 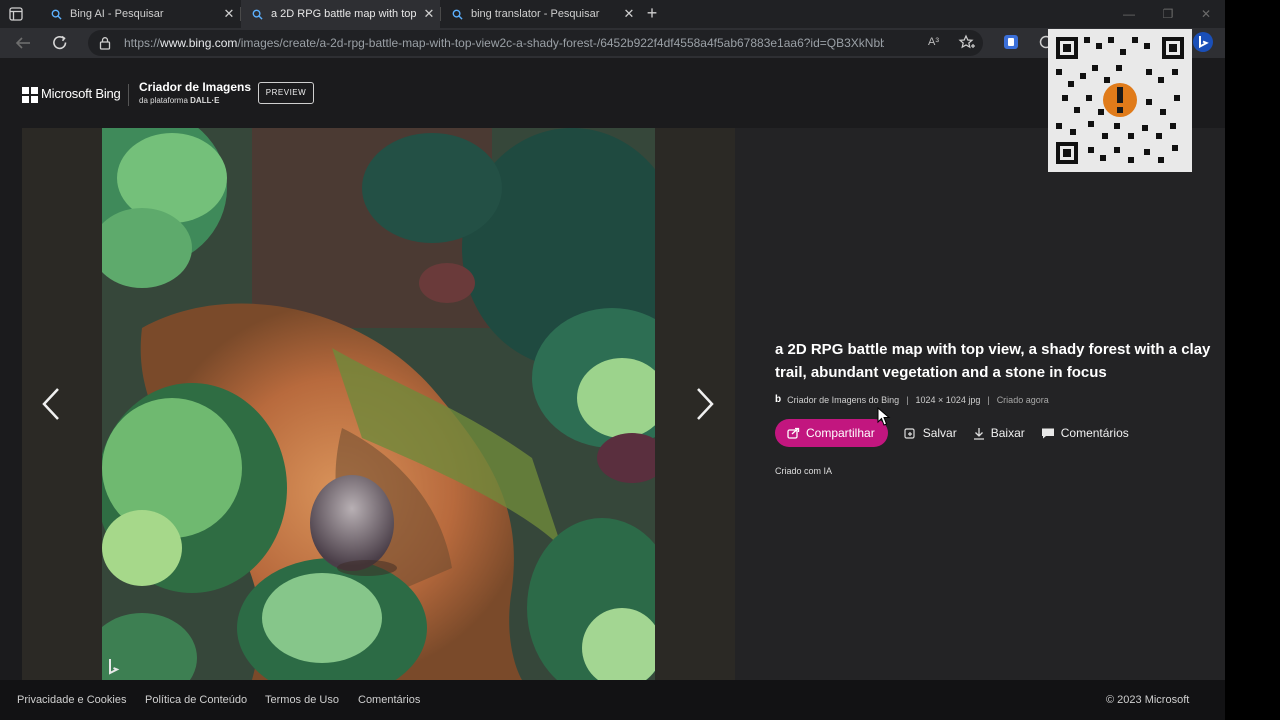 I want to click on tab-bing-translator: bing translator - Pesquisar ✕, so click(x=540, y=14).